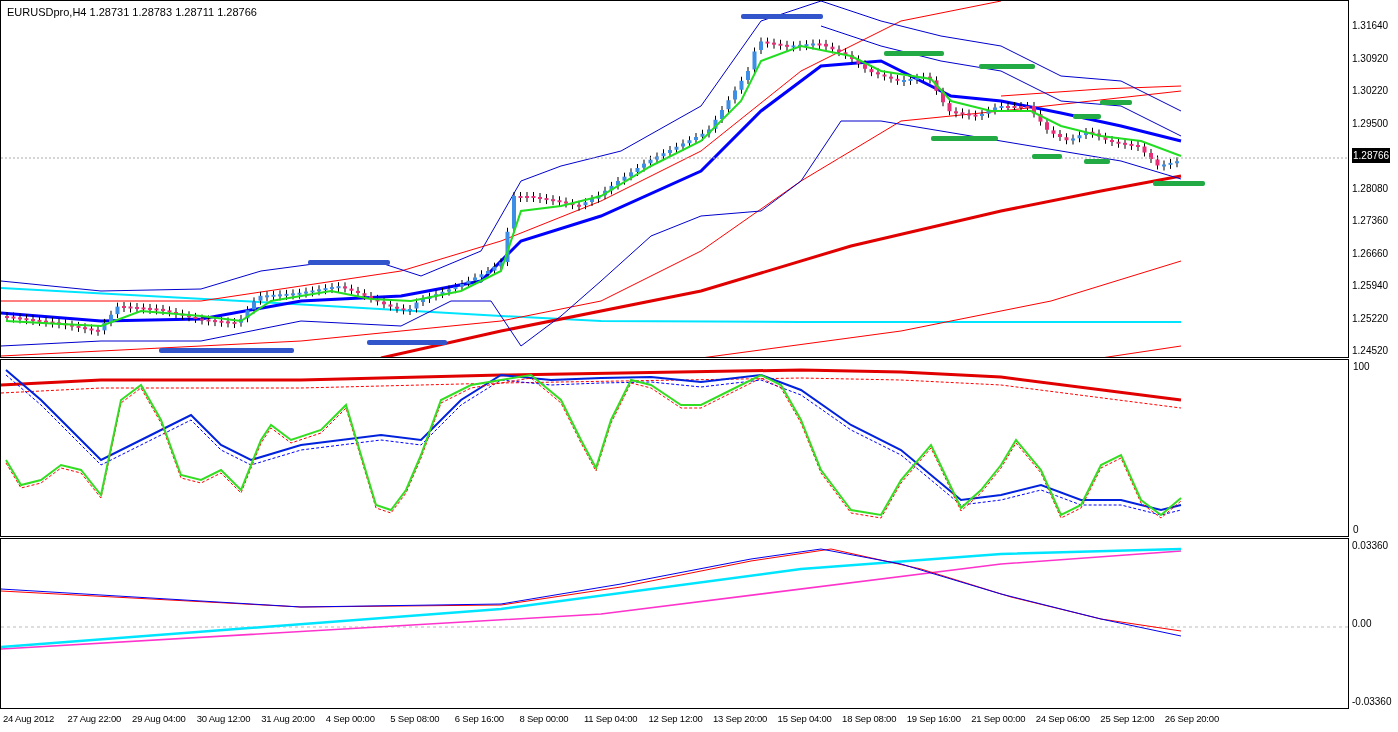 The width and height of the screenshot is (1398, 732). Describe the element at coordinates (1371, 286) in the screenshot. I see `price-axis-label: 1.25940` at that location.